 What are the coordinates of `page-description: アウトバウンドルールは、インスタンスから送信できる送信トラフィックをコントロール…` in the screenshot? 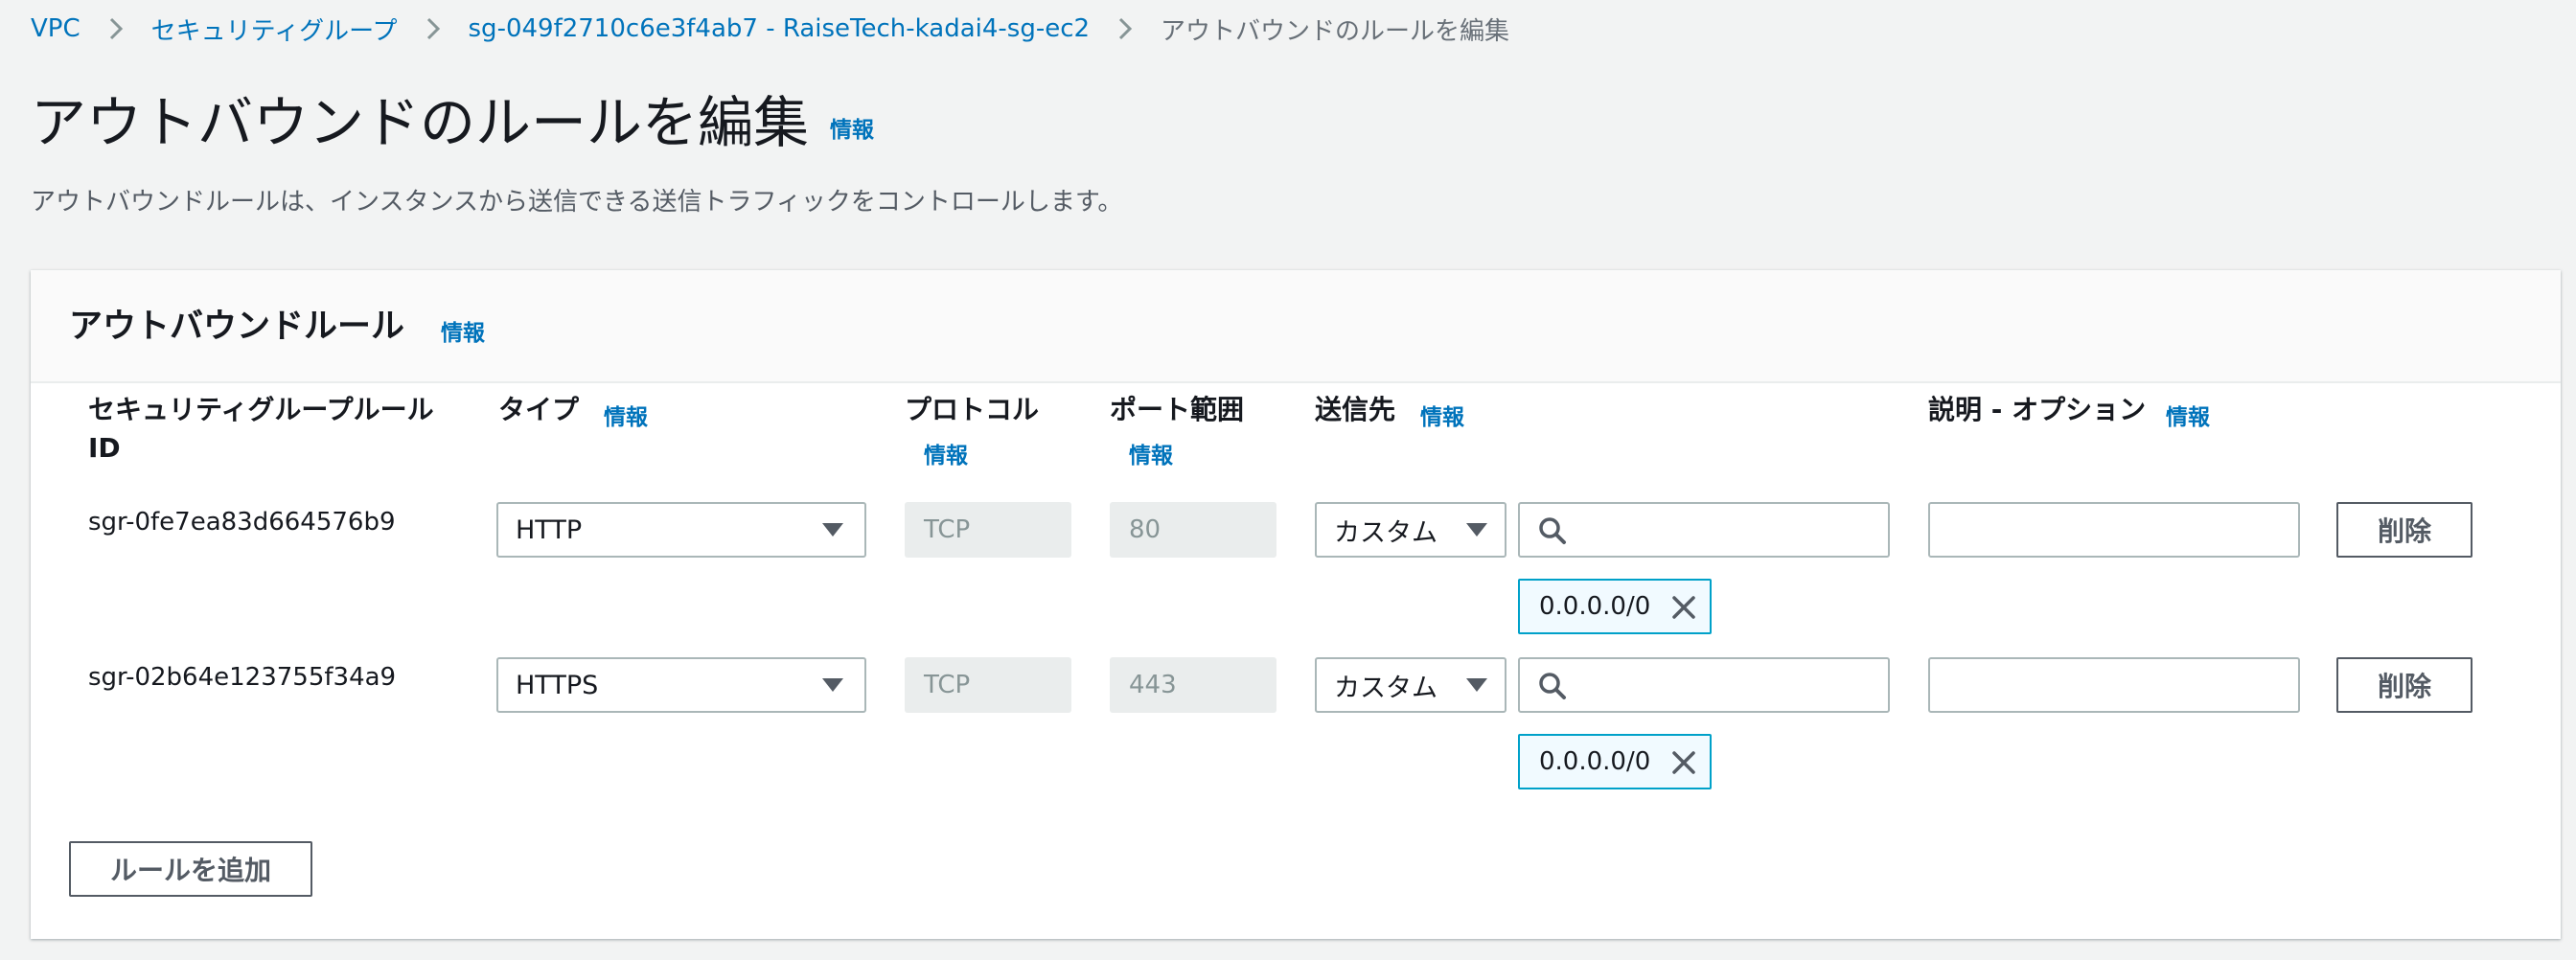 It's located at (577, 202).